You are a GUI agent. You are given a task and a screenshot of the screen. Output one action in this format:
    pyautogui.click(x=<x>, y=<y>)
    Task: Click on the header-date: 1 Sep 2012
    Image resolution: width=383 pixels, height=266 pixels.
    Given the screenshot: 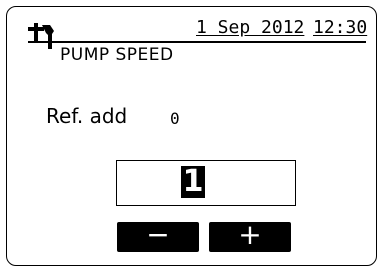 What is the action you would take?
    pyautogui.click(x=250, y=27)
    